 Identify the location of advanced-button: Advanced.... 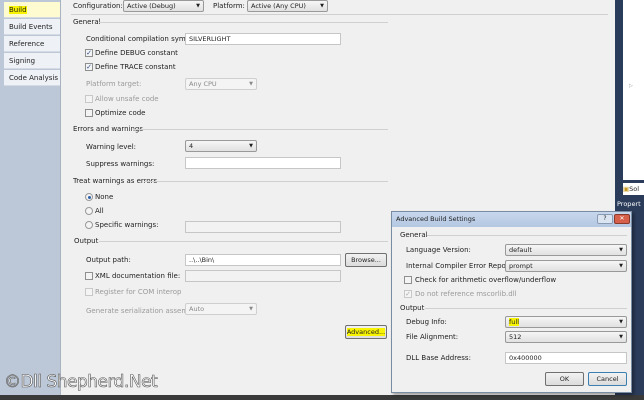
(366, 332).